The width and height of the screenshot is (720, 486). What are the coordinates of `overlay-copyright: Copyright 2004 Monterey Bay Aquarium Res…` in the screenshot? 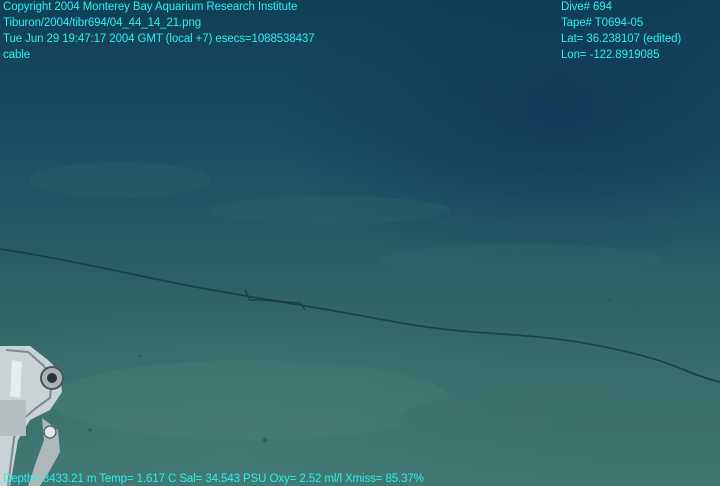 It's located at (150, 7).